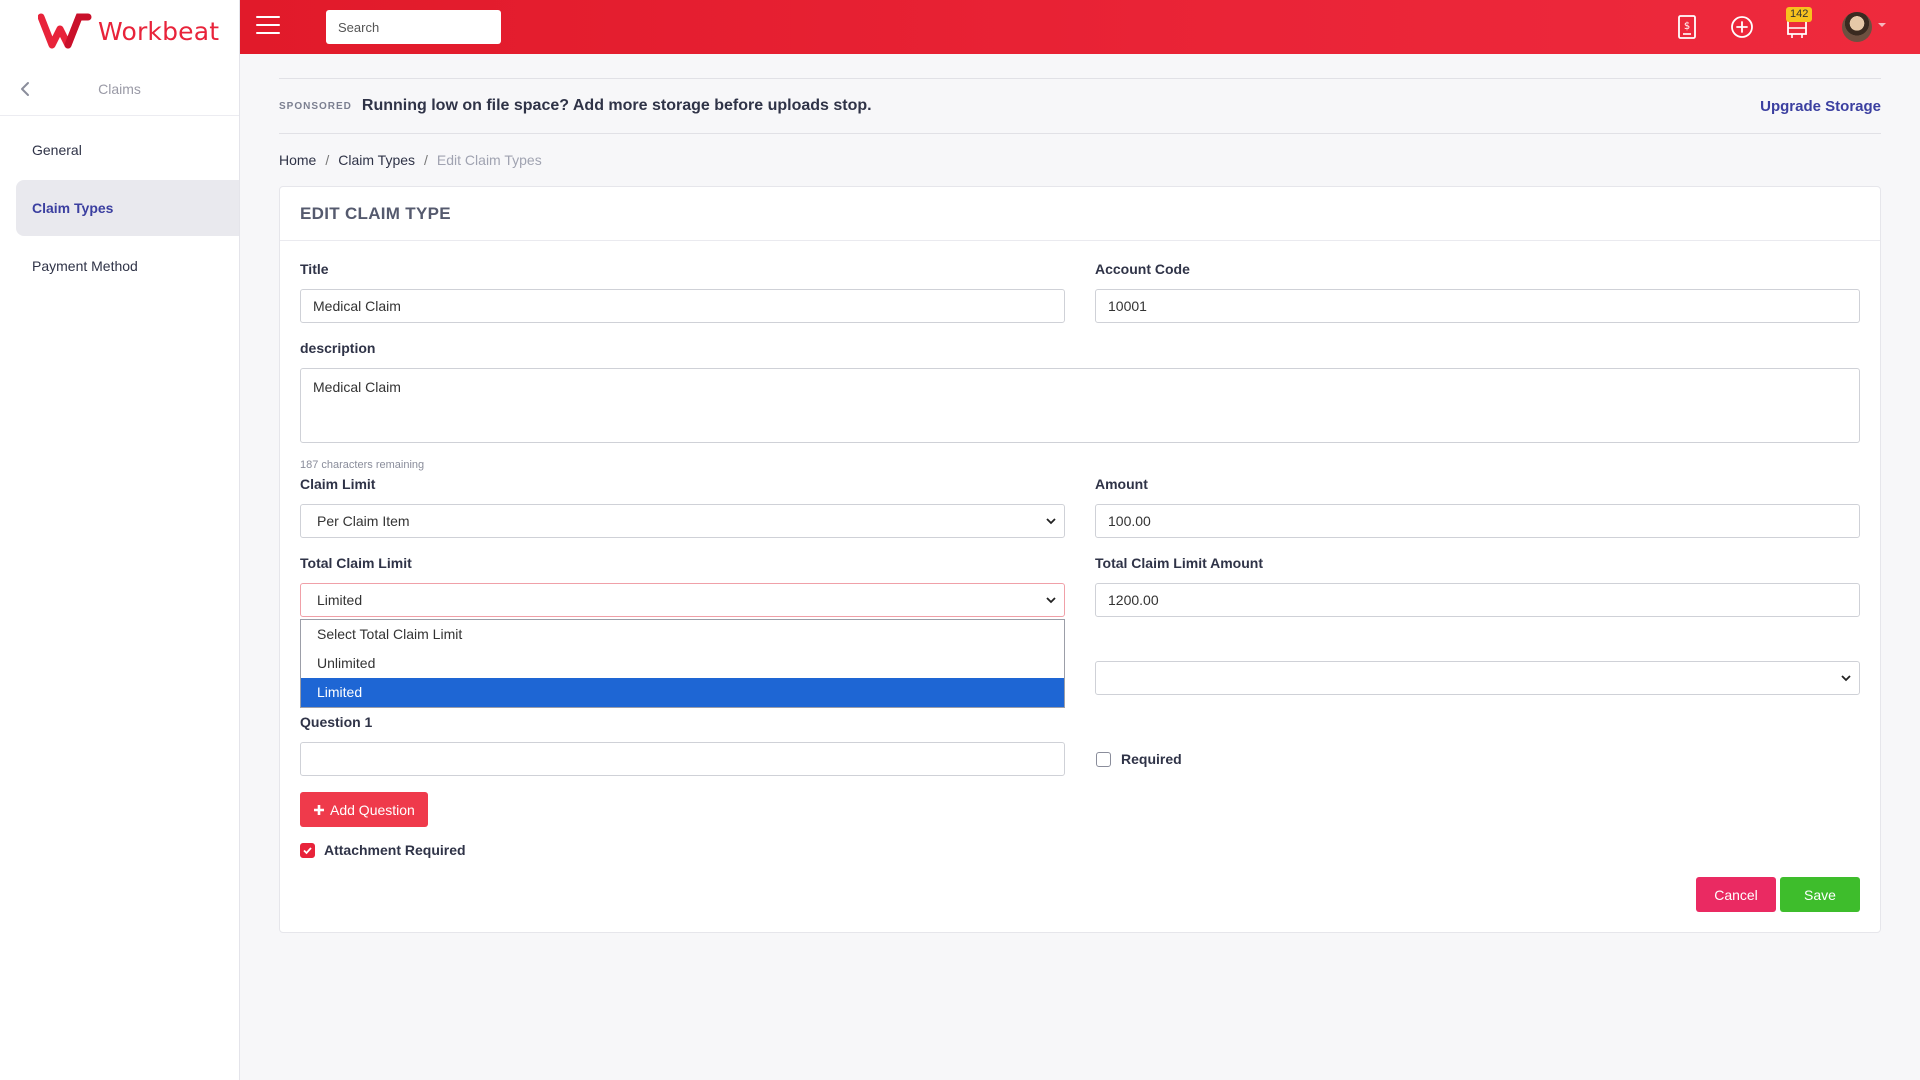 The width and height of the screenshot is (1920, 1080). Describe the element at coordinates (319, 809) in the screenshot. I see `plus-icon` at that location.